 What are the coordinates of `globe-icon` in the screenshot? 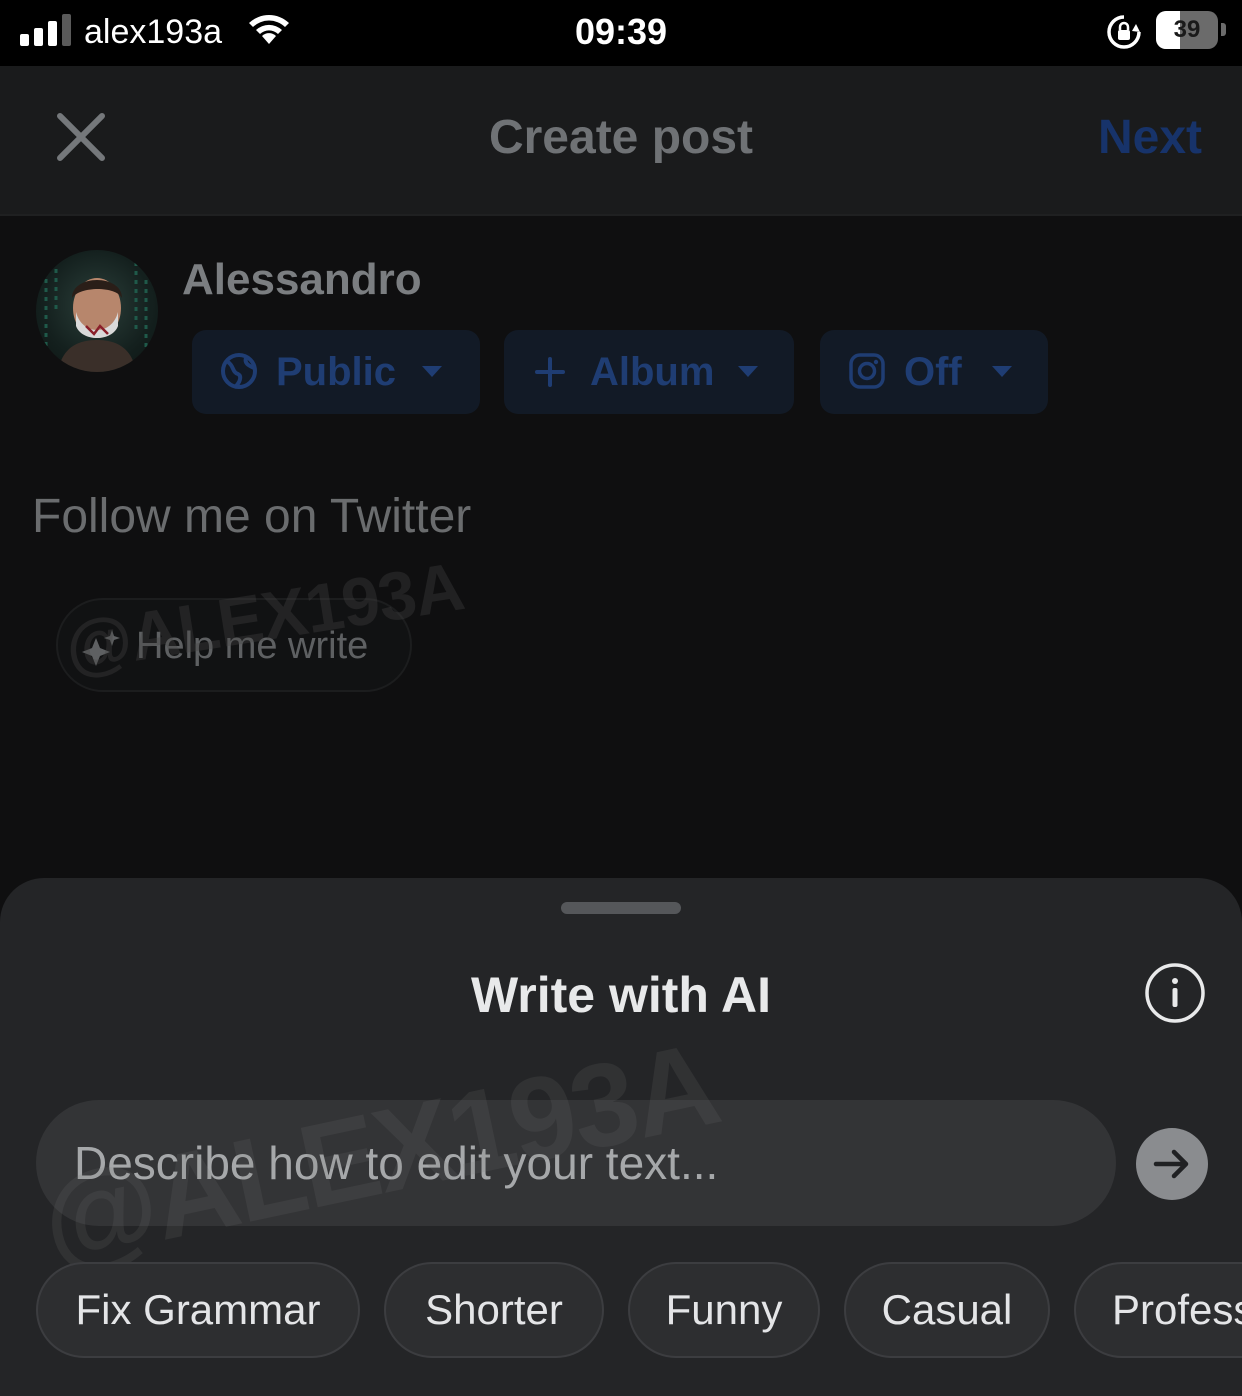 It's located at (239, 371).